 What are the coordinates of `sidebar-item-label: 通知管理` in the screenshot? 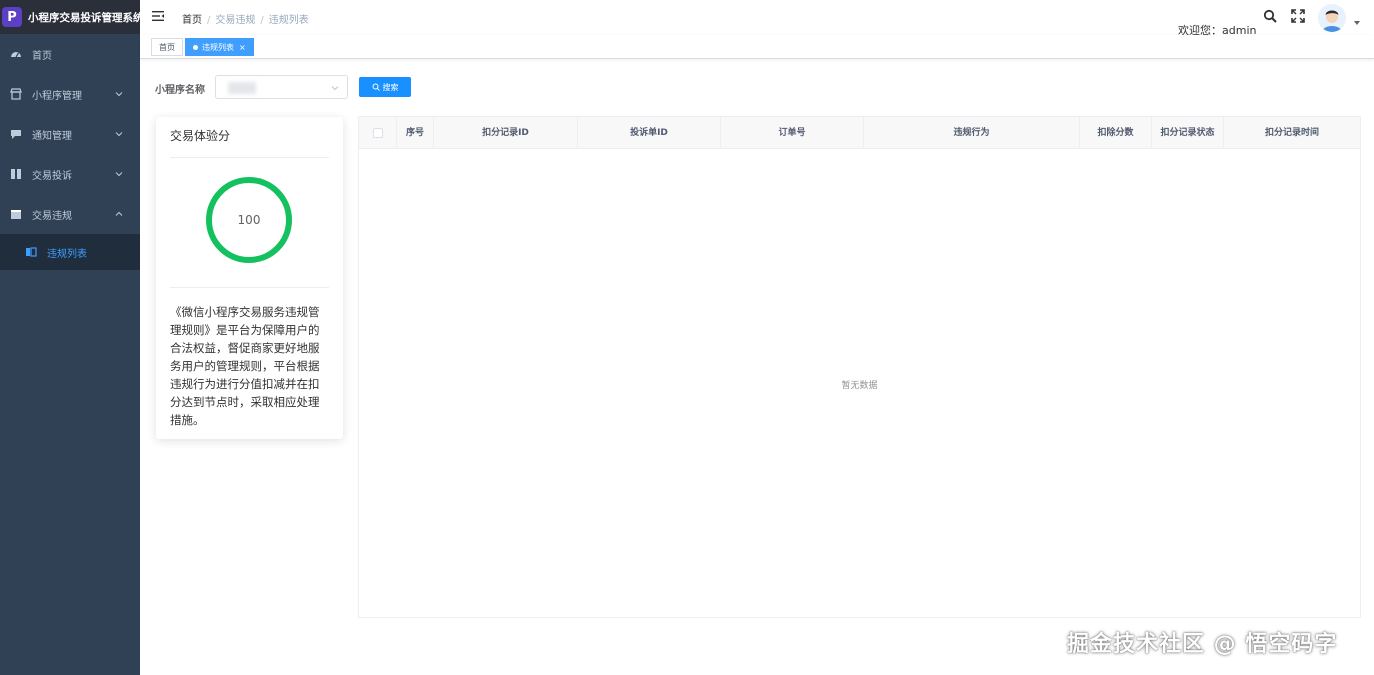 It's located at (52, 136).